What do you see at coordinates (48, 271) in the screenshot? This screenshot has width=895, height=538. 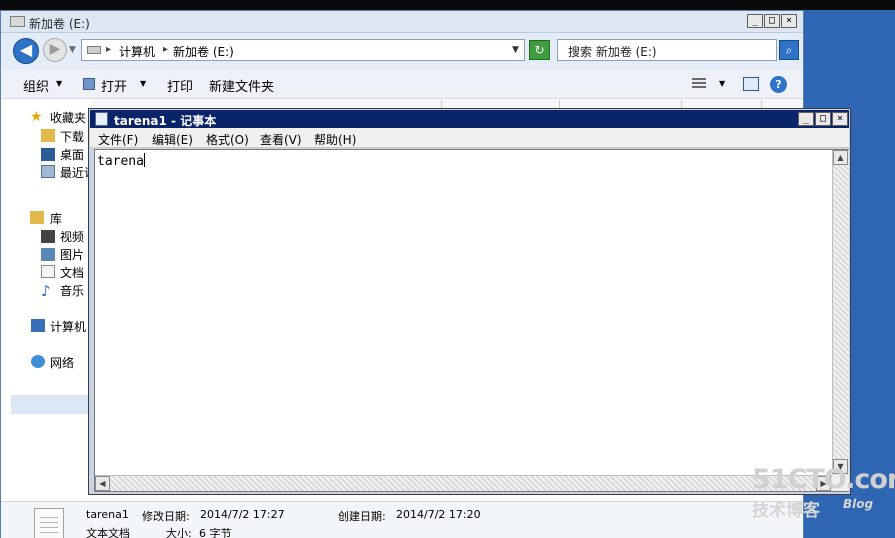 I see `document-icon` at bounding box center [48, 271].